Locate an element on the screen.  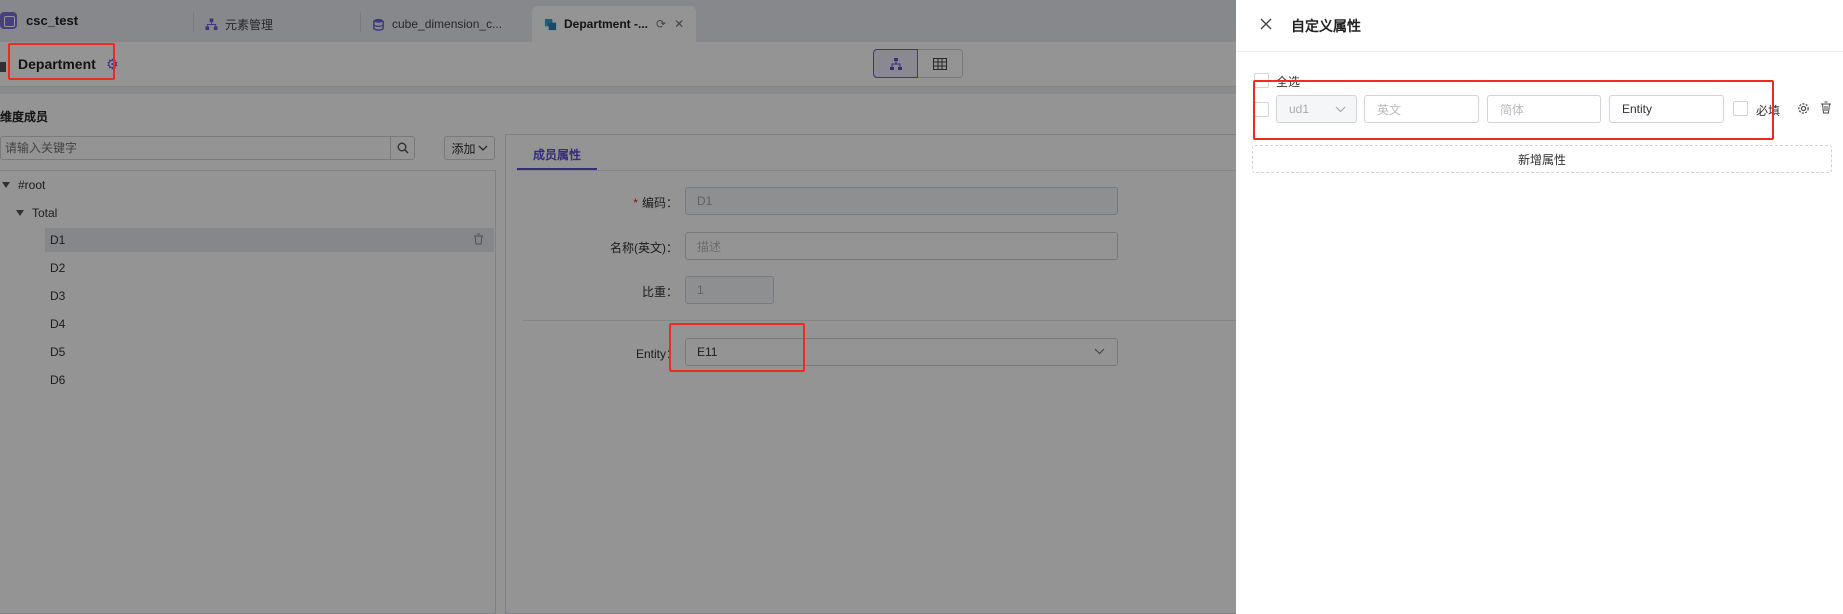
close-icon is located at coordinates (1266, 24).